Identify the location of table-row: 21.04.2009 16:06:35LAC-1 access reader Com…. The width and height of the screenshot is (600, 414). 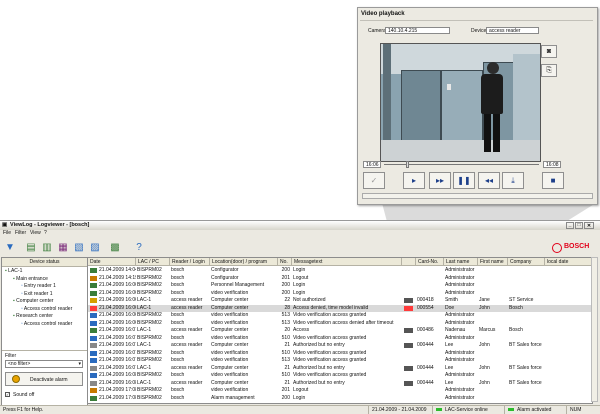
(340, 308).